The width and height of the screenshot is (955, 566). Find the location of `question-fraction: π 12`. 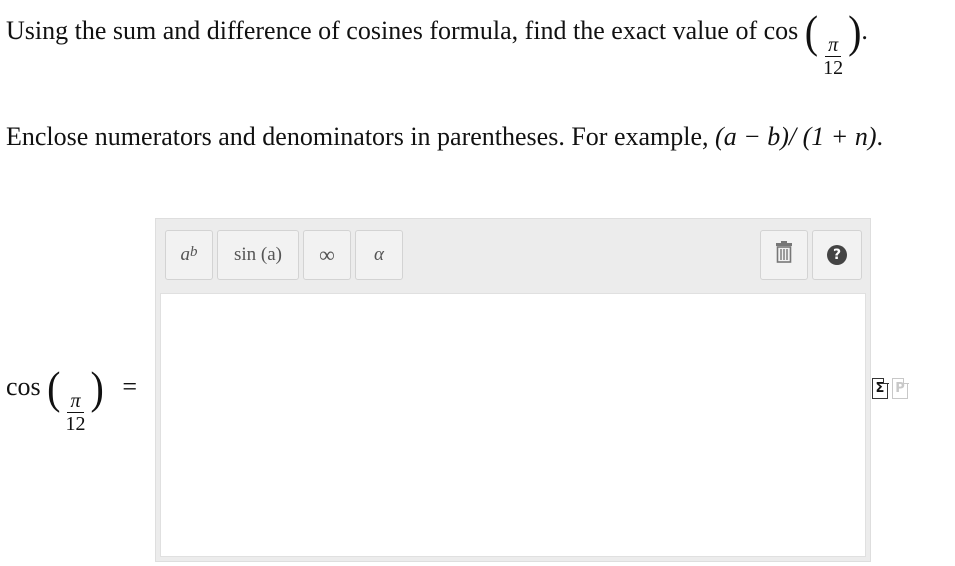

question-fraction: π 12 is located at coordinates (833, 56).